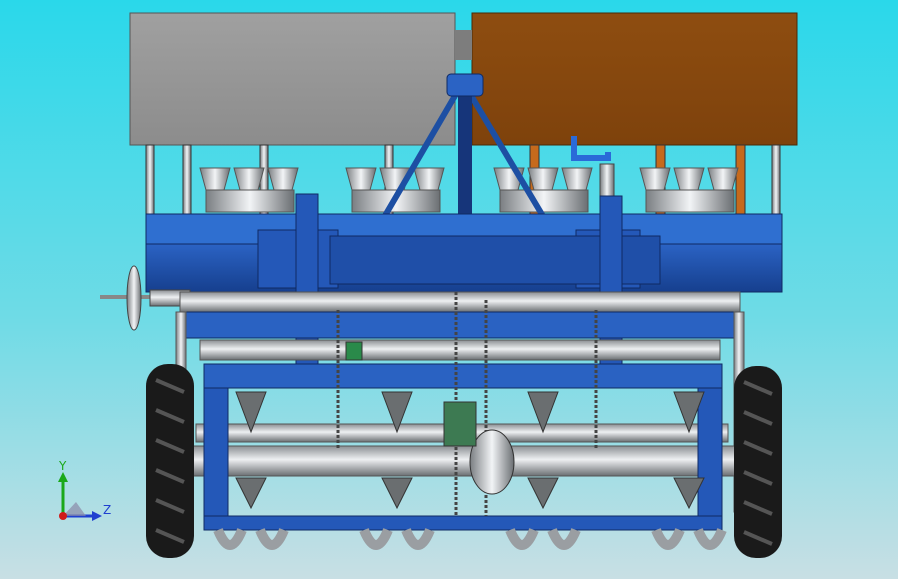  I want to click on press-wheels, so click(470, 538).